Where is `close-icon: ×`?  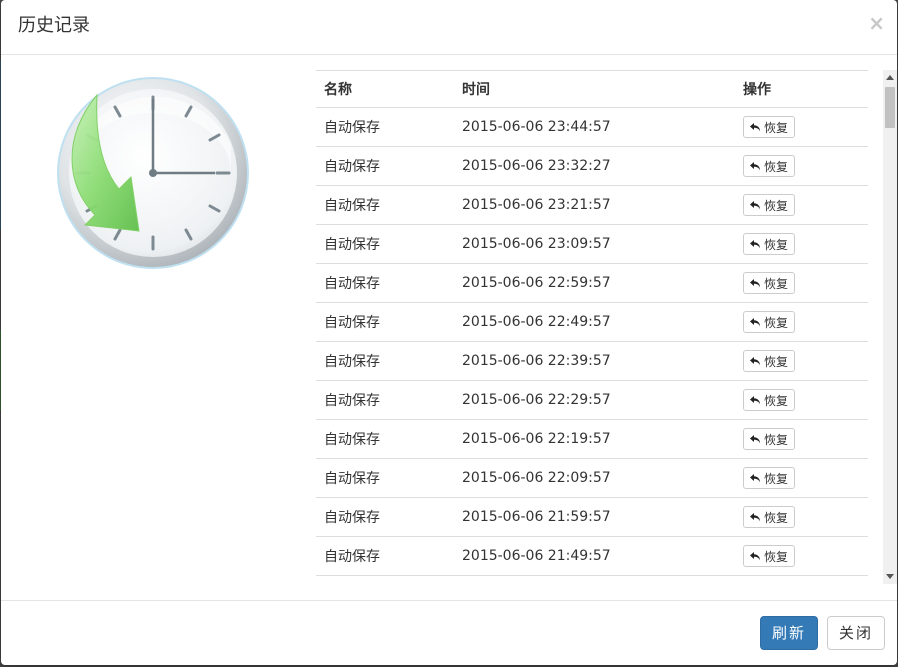 close-icon: × is located at coordinates (876, 23).